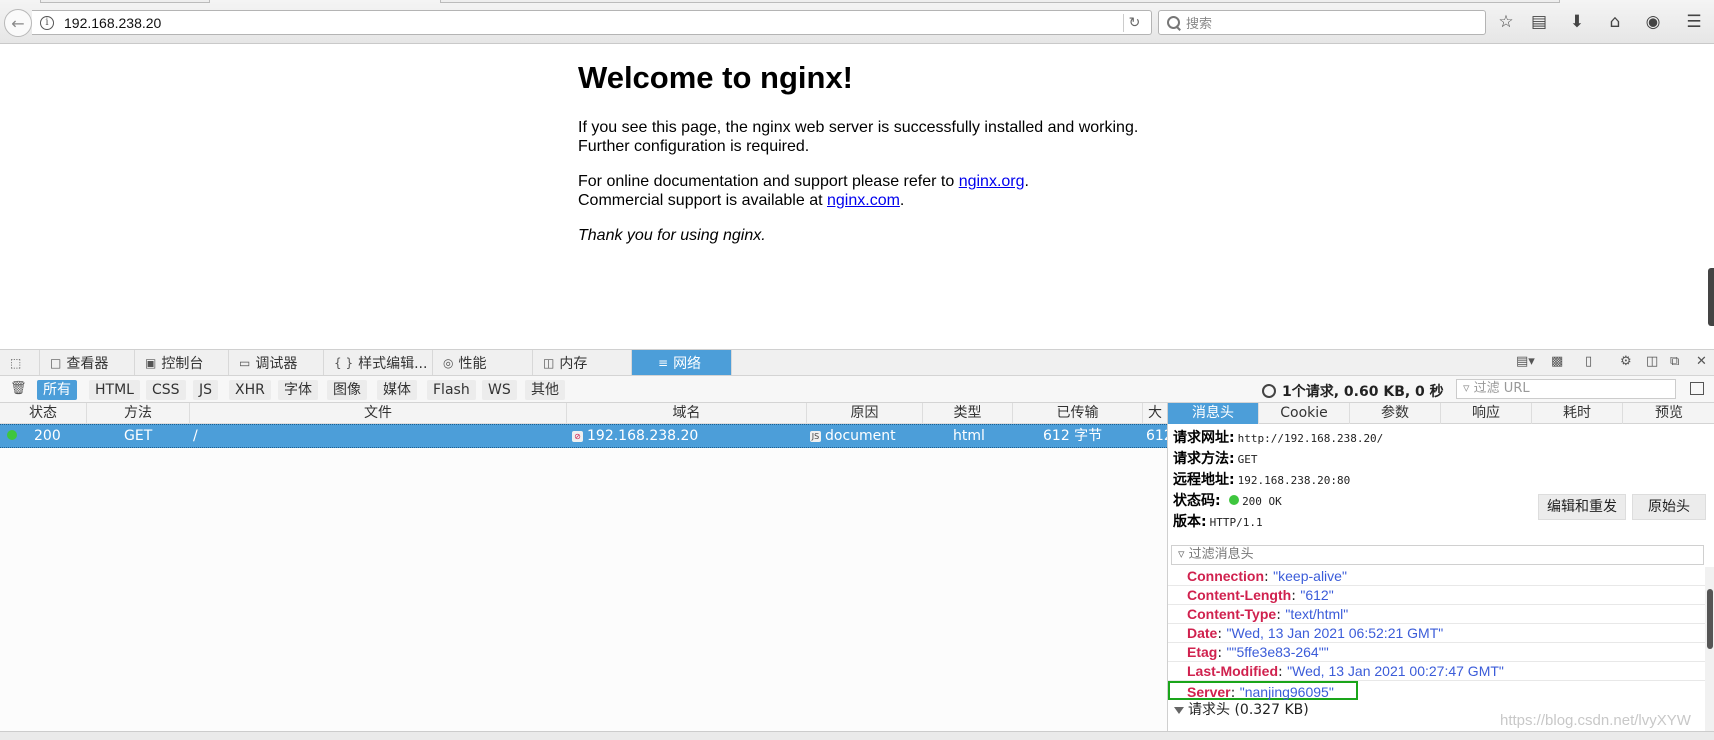 This screenshot has height=740, width=1714. Describe the element at coordinates (1395, 413) in the screenshot. I see `tab-params: 参数` at that location.